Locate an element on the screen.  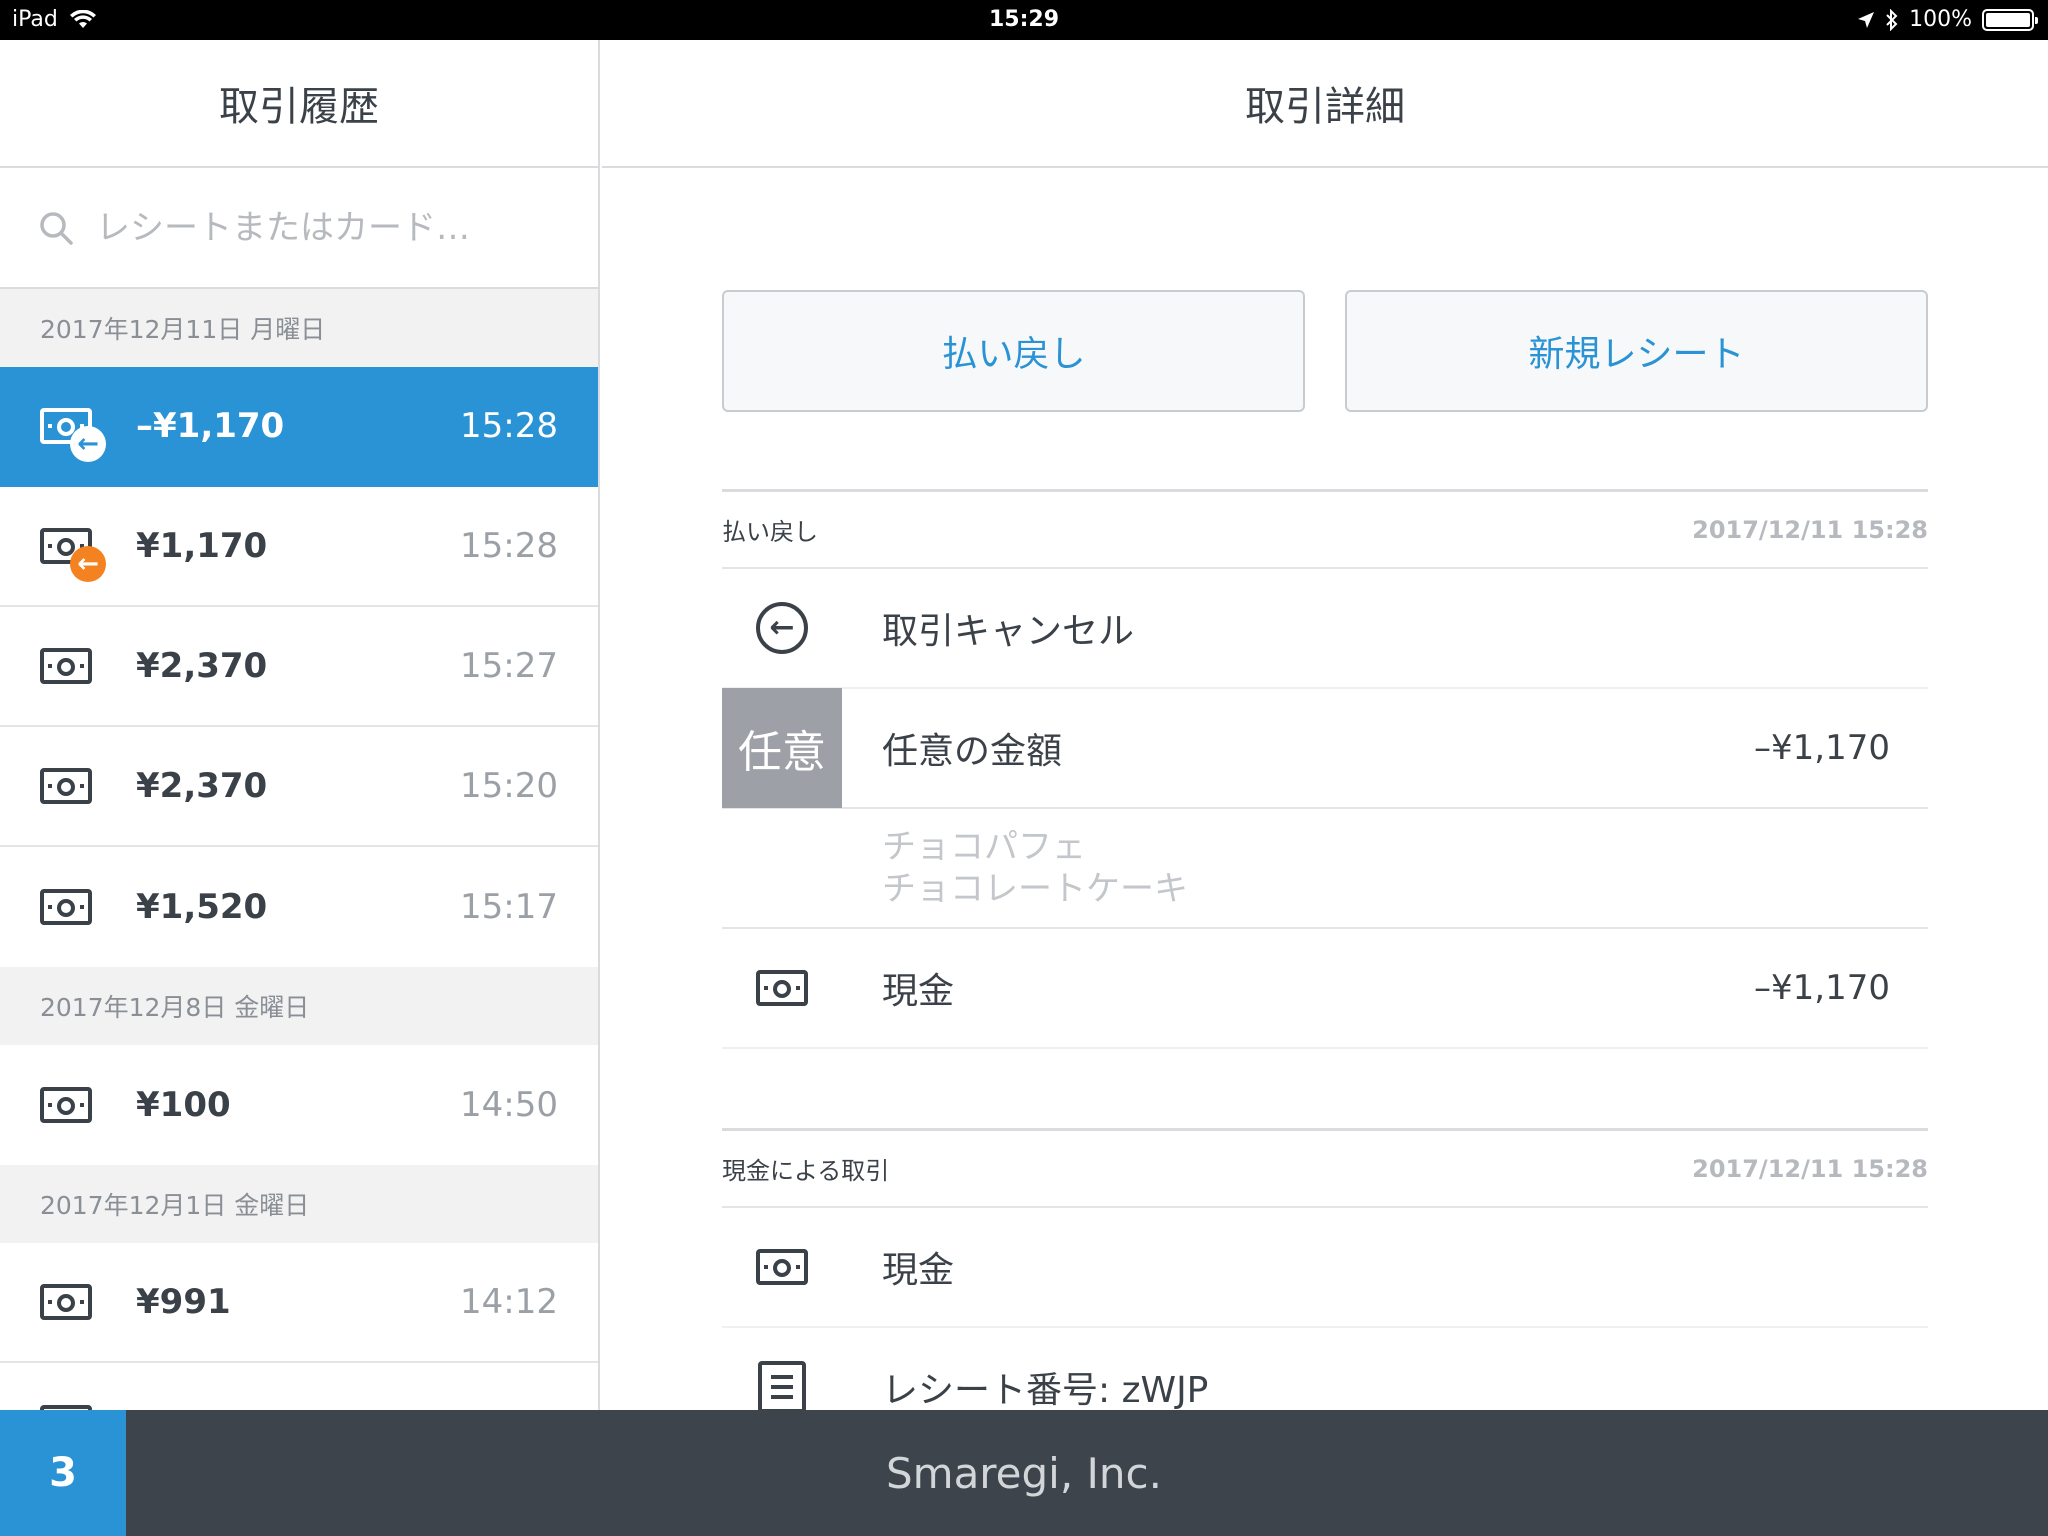
date-header: 2017年12月11日 月曜日 is located at coordinates (299, 328).